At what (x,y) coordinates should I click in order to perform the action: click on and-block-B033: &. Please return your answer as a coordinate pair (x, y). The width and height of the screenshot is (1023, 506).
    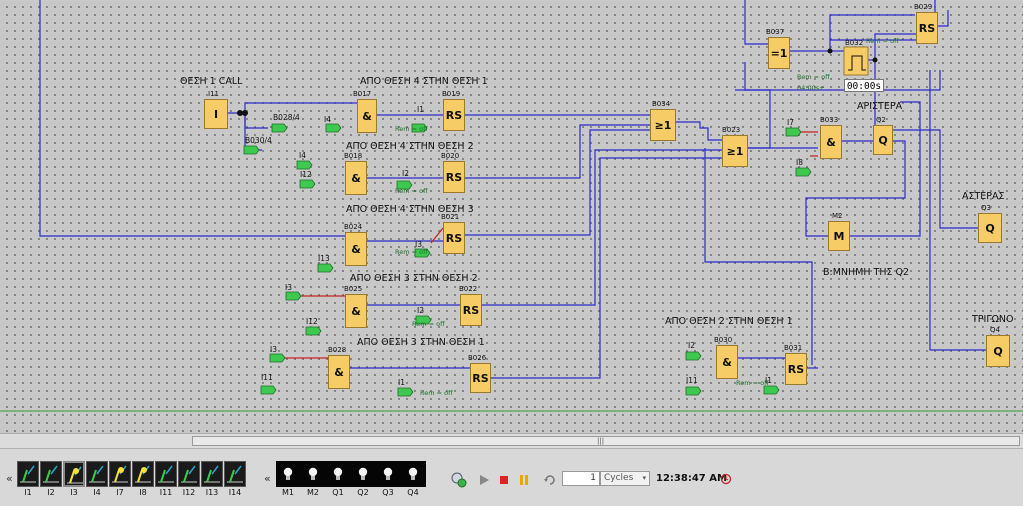
    Looking at the image, I should click on (831, 142).